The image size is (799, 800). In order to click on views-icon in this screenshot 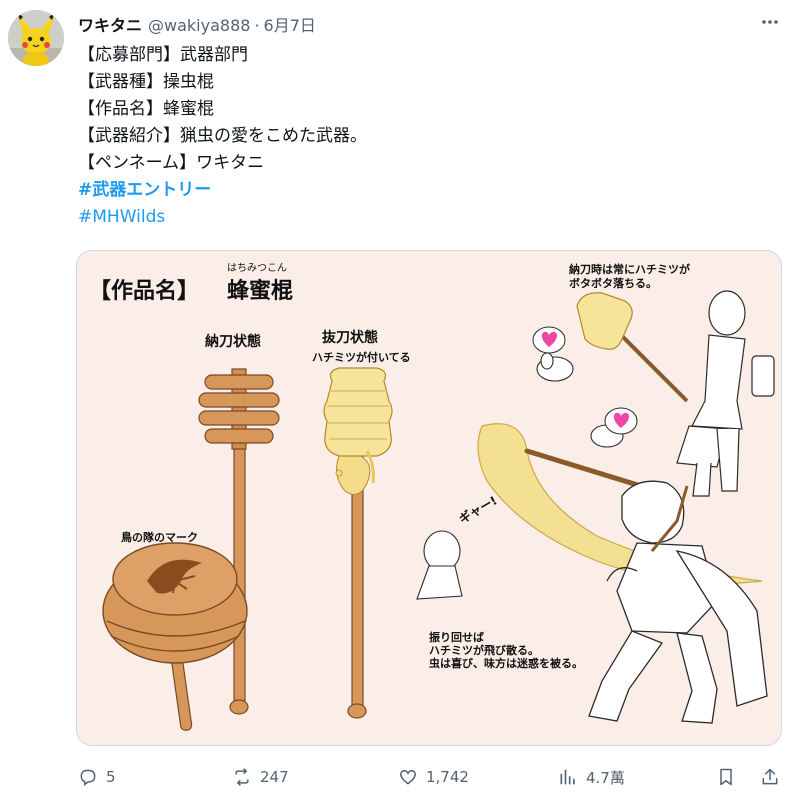, I will do `click(567, 777)`.